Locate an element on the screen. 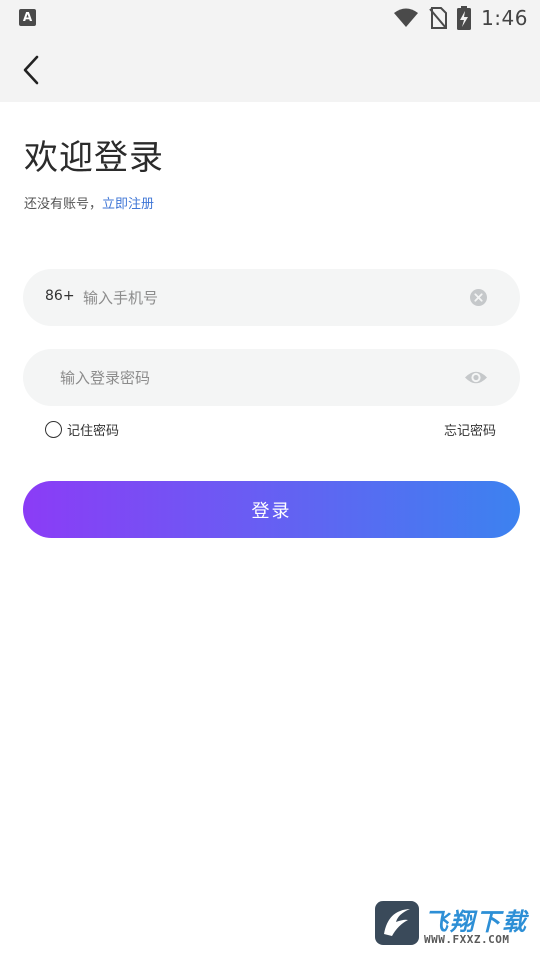 The height and width of the screenshot is (960, 540). password-input-row is located at coordinates (271, 377).